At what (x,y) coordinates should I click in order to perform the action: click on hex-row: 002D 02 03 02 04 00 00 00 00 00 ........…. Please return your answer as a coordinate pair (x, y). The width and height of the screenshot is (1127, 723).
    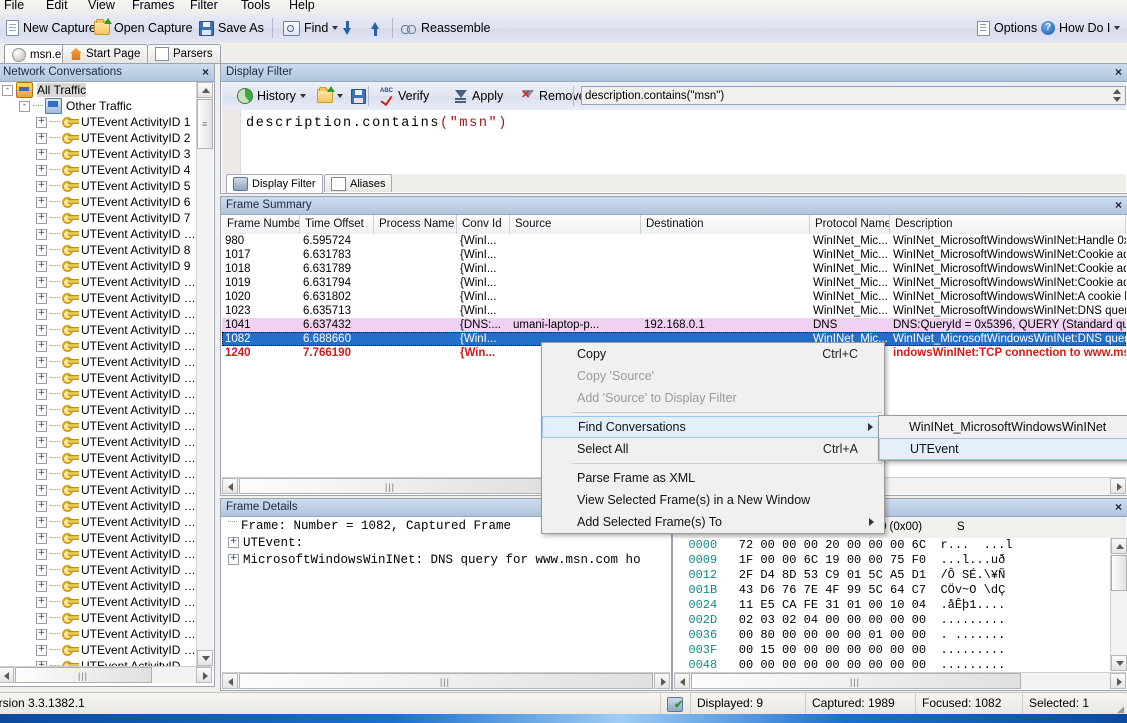
    Looking at the image, I should click on (900, 620).